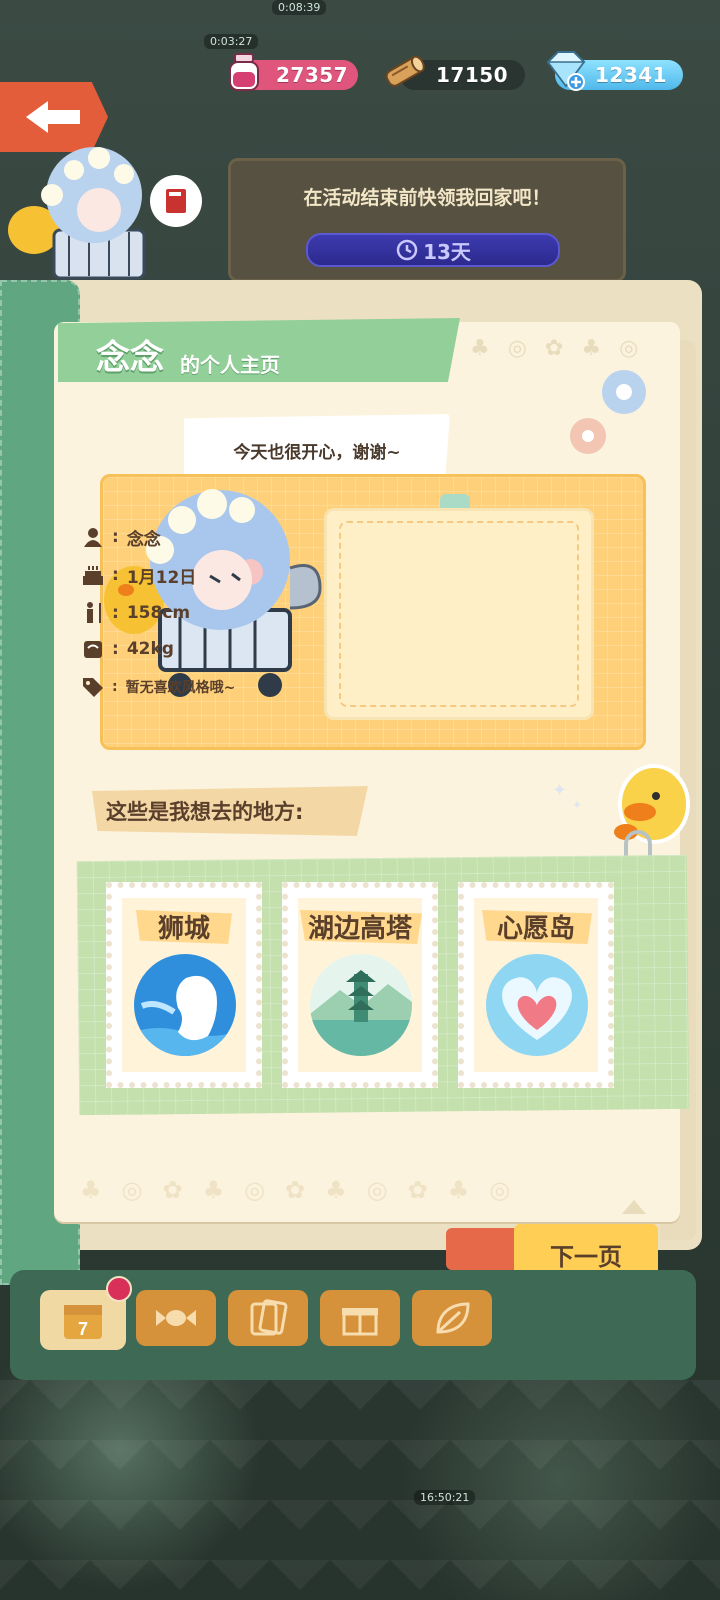 This screenshot has height=1600, width=720. I want to click on notification-dot, so click(119, 1289).